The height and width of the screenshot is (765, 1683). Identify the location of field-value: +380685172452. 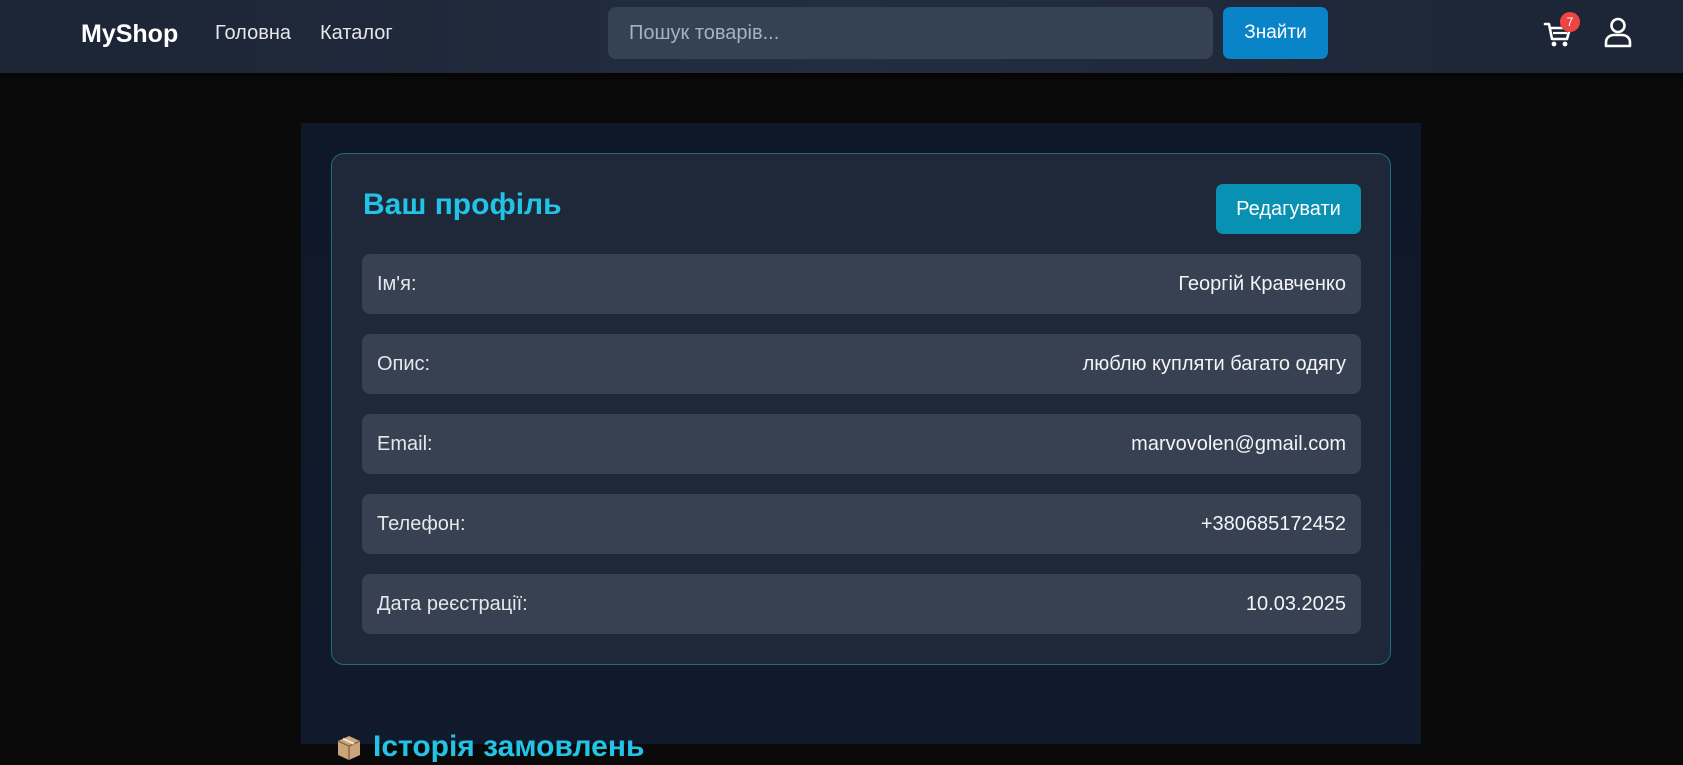
(1273, 523).